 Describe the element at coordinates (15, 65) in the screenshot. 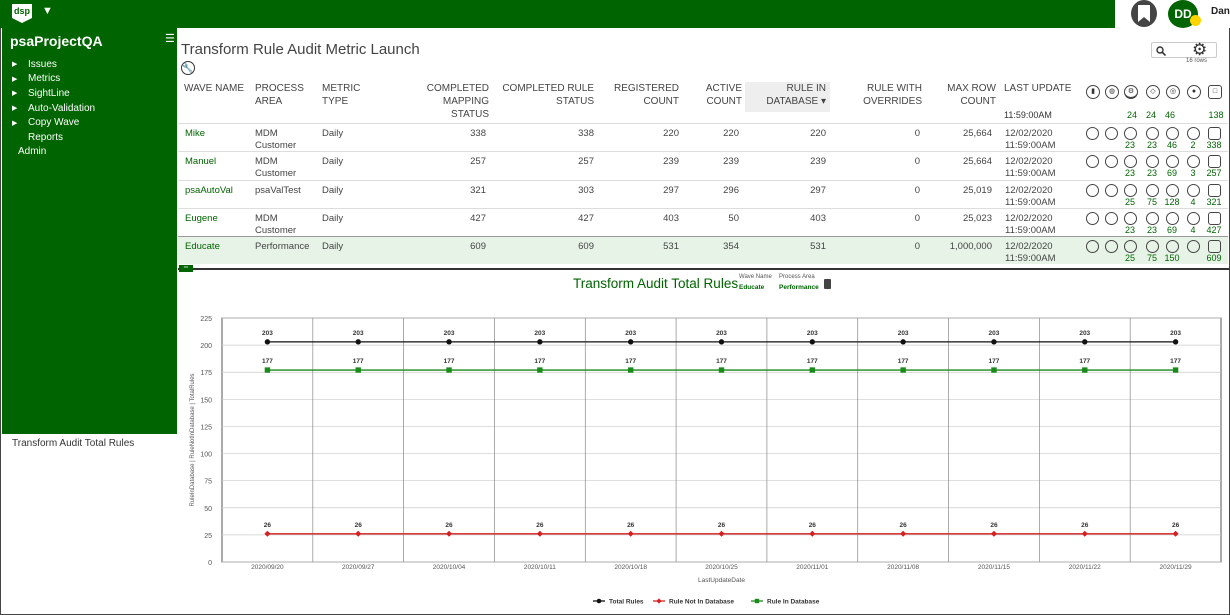

I see `caret-right-icon: ▶` at that location.